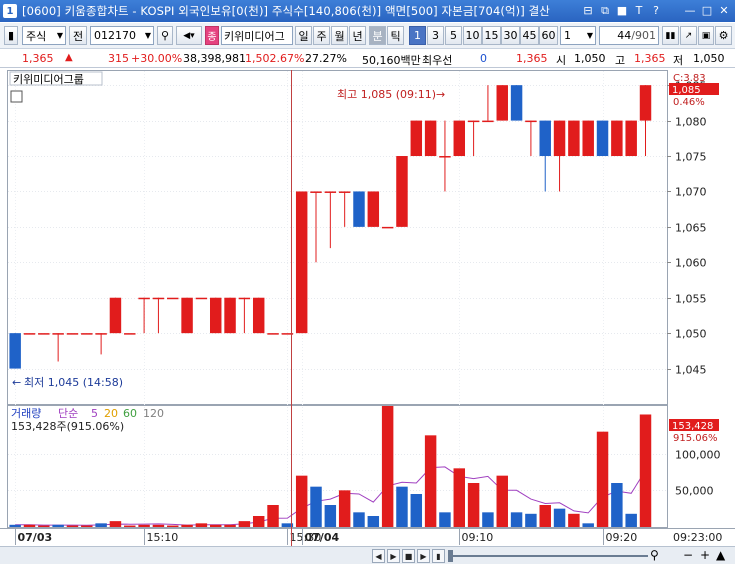  Describe the element at coordinates (605, 10) in the screenshot. I see `tile-button: ⧉` at that location.